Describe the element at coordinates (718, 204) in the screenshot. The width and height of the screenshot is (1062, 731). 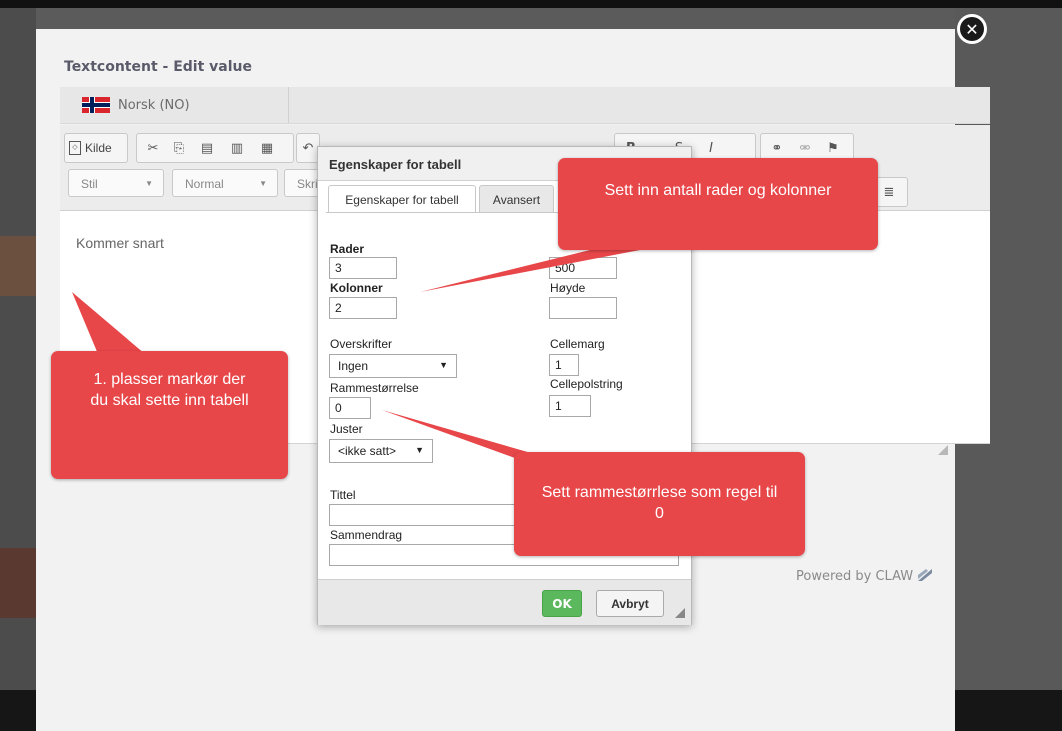
I see `rows-columns-callout: Sett inn antall rader og kolonner` at that location.